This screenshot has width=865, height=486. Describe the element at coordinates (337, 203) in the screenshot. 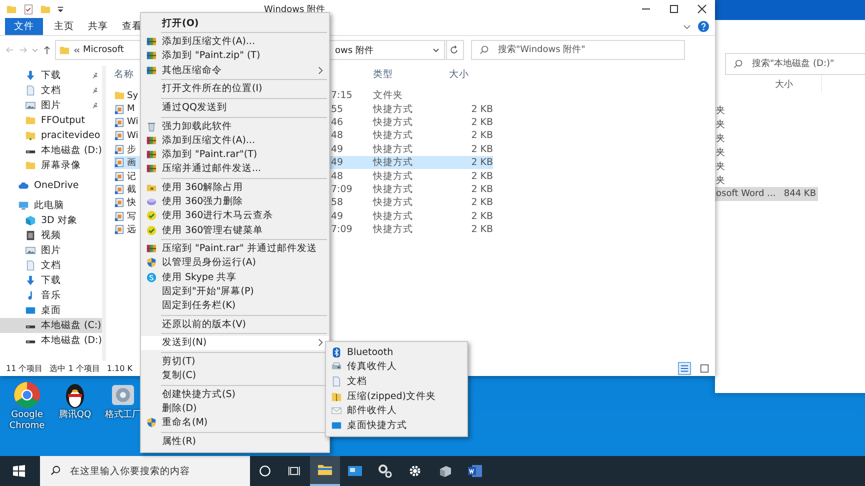

I see `table-cell-text: 58` at that location.